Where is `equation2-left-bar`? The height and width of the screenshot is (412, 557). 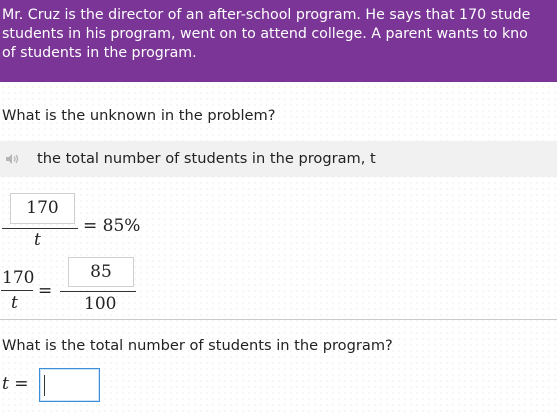
equation2-left-bar is located at coordinates (17, 290).